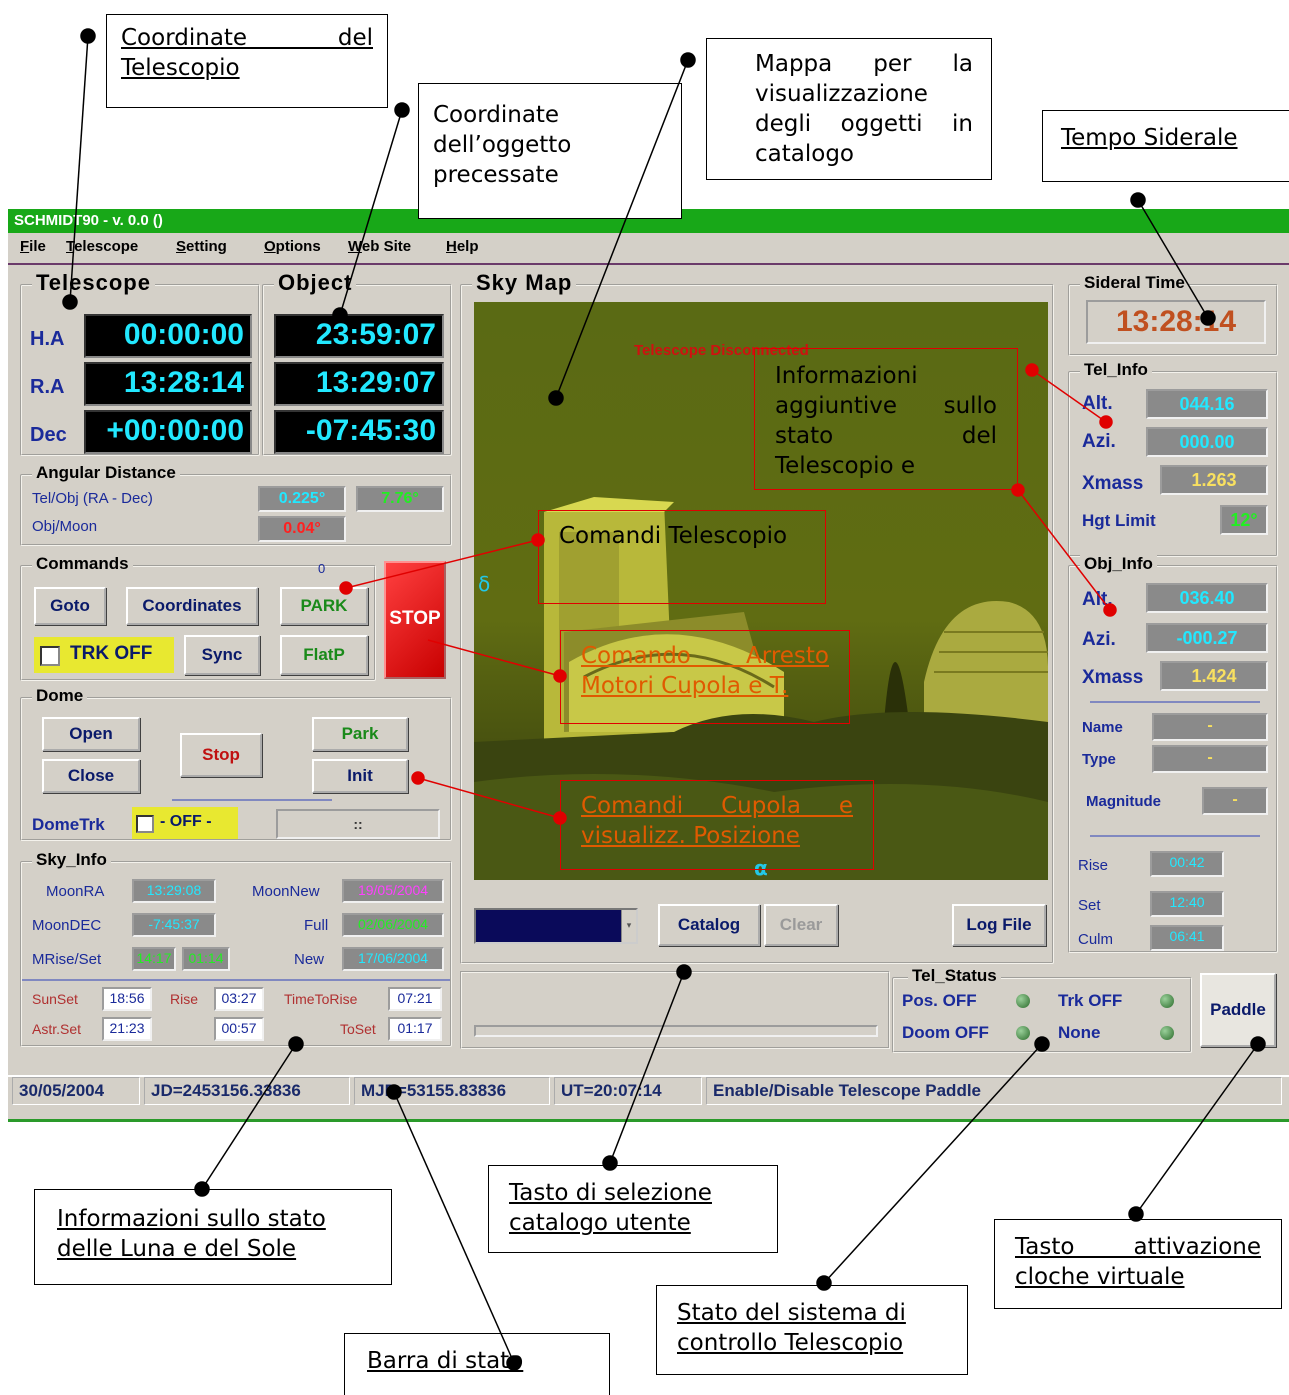  Describe the element at coordinates (1099, 441) in the screenshot. I see `tel-azi-label: Azi.` at that location.